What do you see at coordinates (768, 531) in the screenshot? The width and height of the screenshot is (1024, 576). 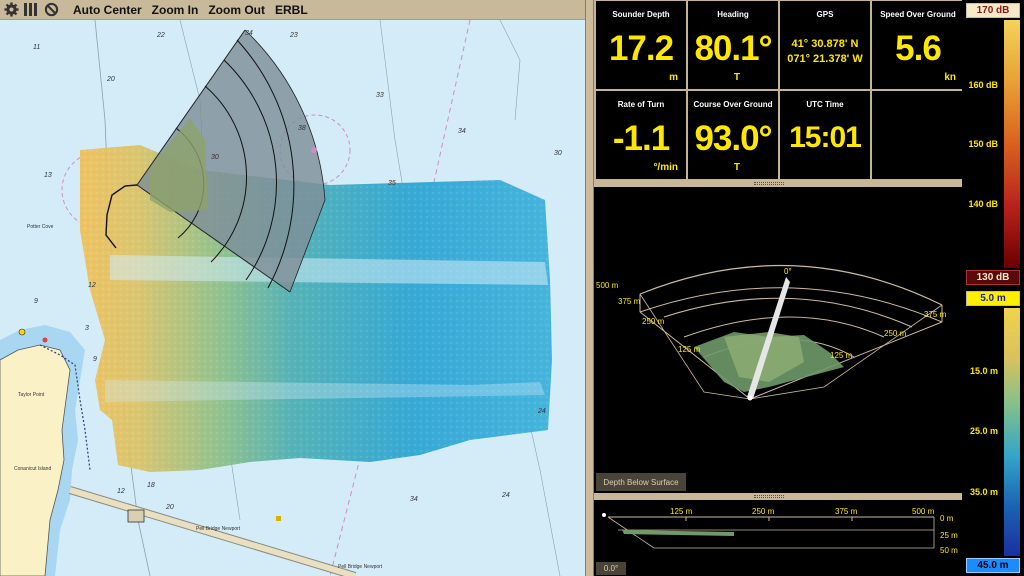 I see `sonar-profile-canvas` at bounding box center [768, 531].